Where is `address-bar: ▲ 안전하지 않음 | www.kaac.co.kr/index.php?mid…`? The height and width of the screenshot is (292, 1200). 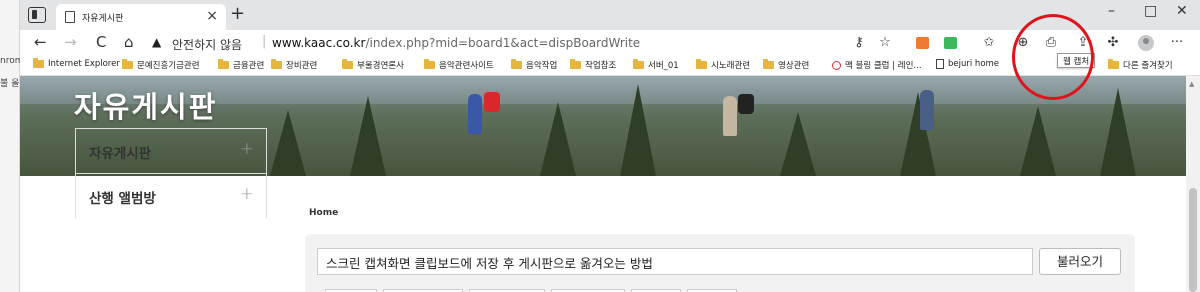
address-bar: ▲ 안전하지 않음 | www.kaac.co.kr/index.php?mid… is located at coordinates (536, 43).